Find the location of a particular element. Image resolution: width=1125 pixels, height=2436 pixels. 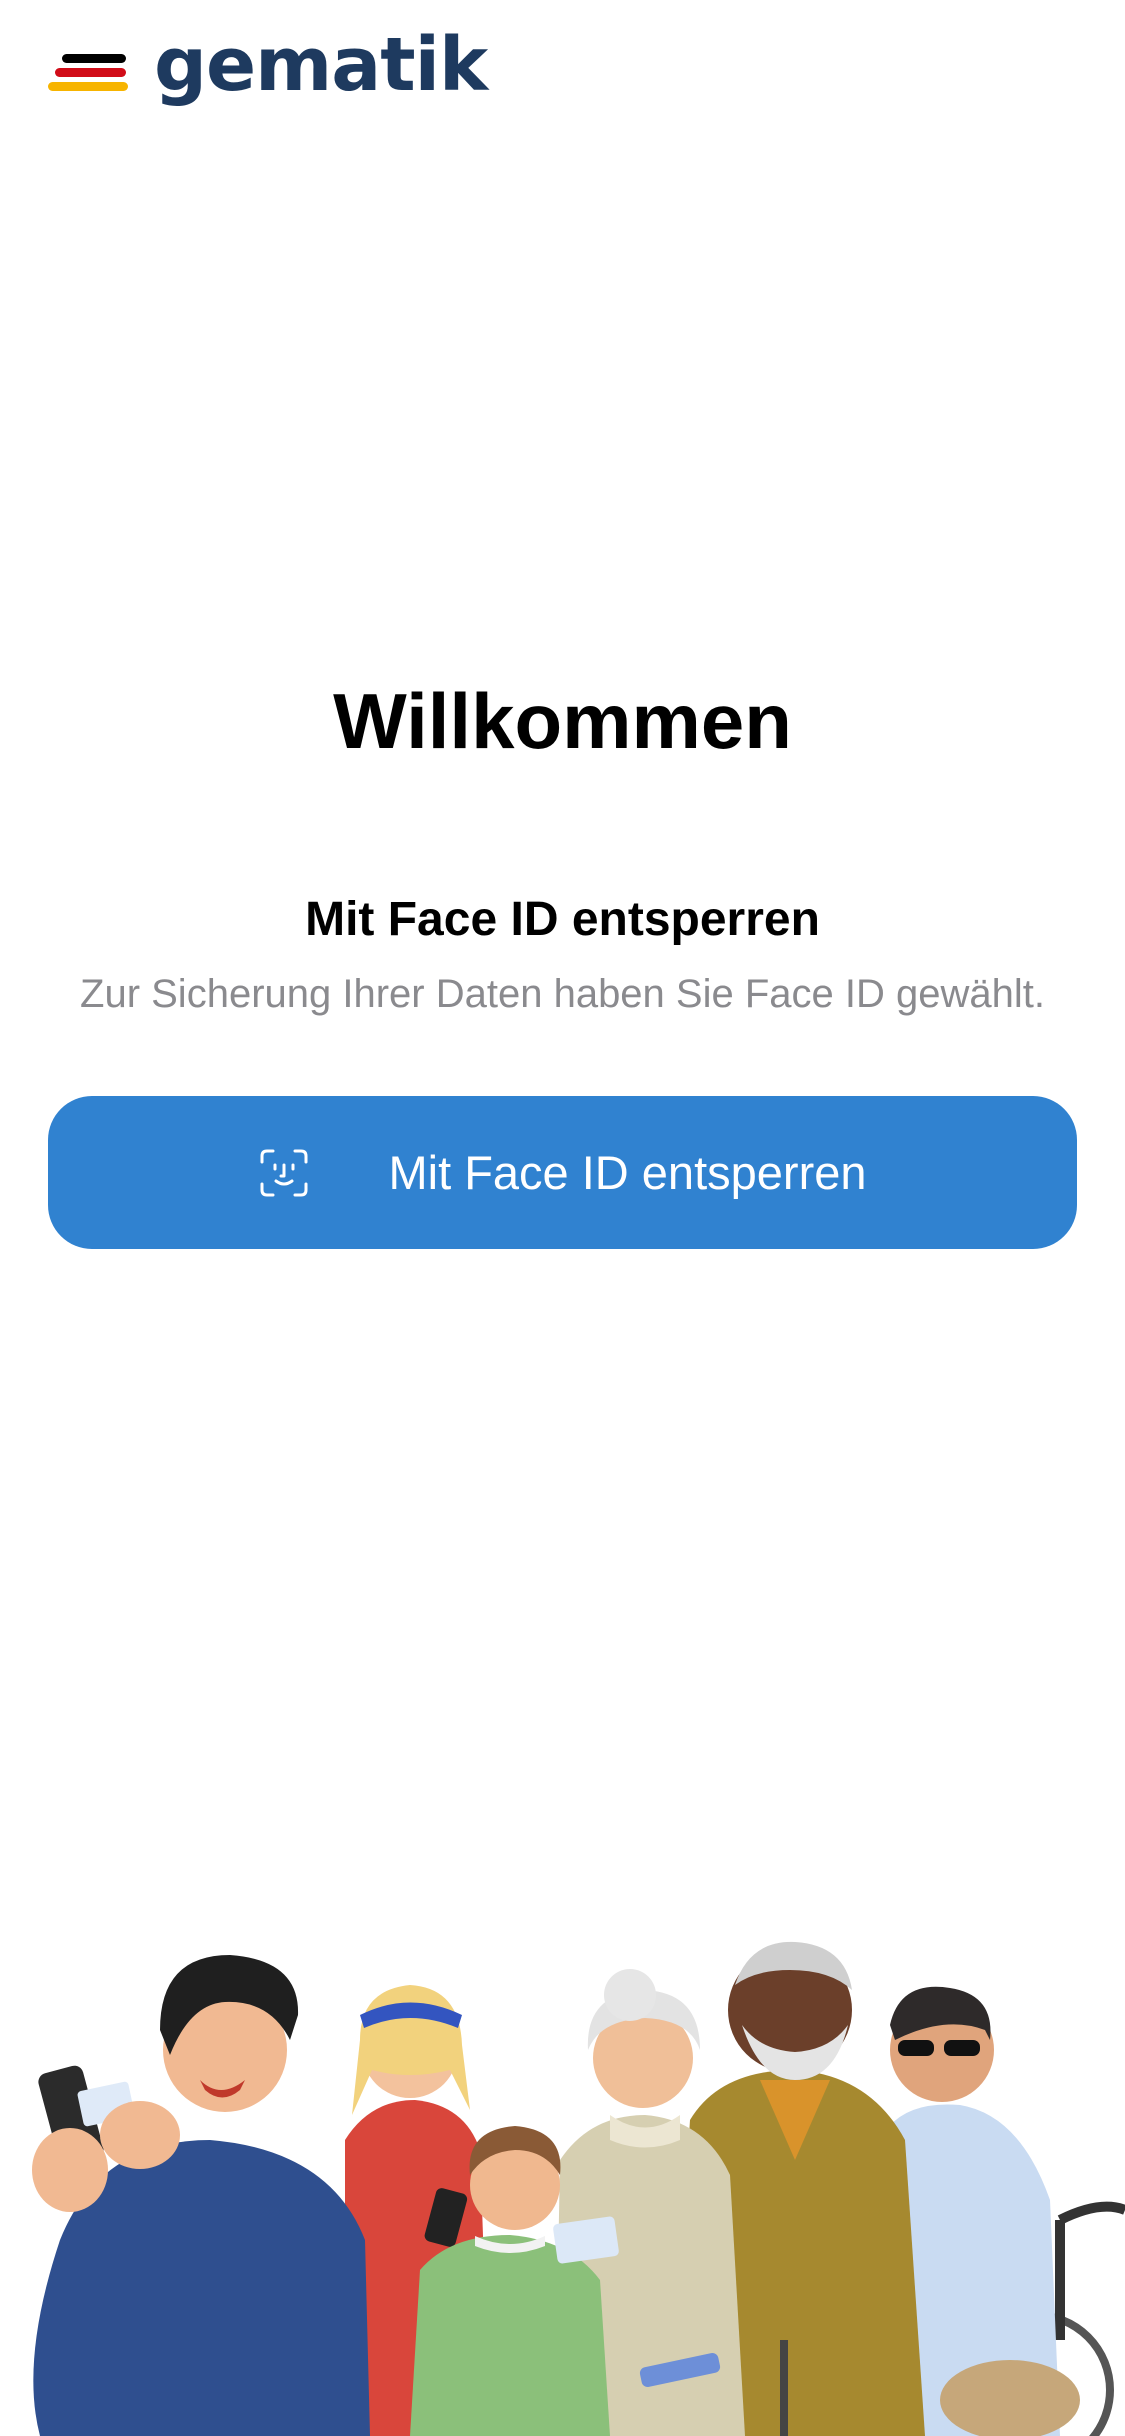

section-subtitle: Mit Face ID entsperren is located at coordinates (562, 919).